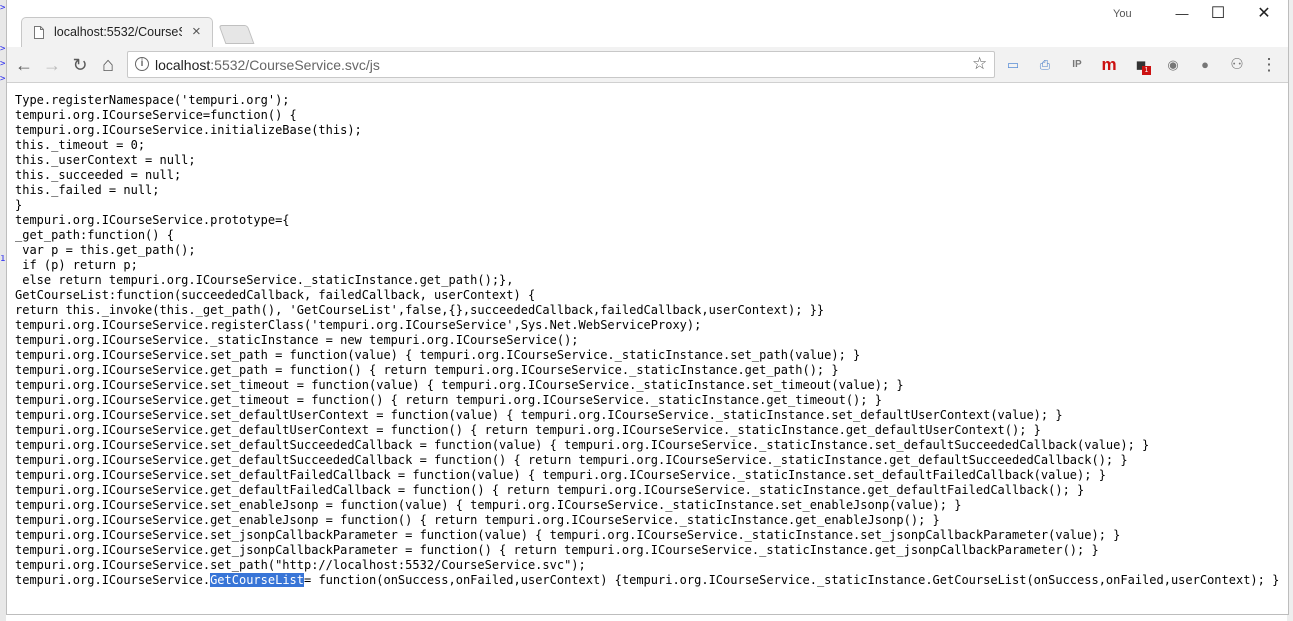 This screenshot has height=621, width=1293. I want to click on minimize-button: —, so click(1182, 14).